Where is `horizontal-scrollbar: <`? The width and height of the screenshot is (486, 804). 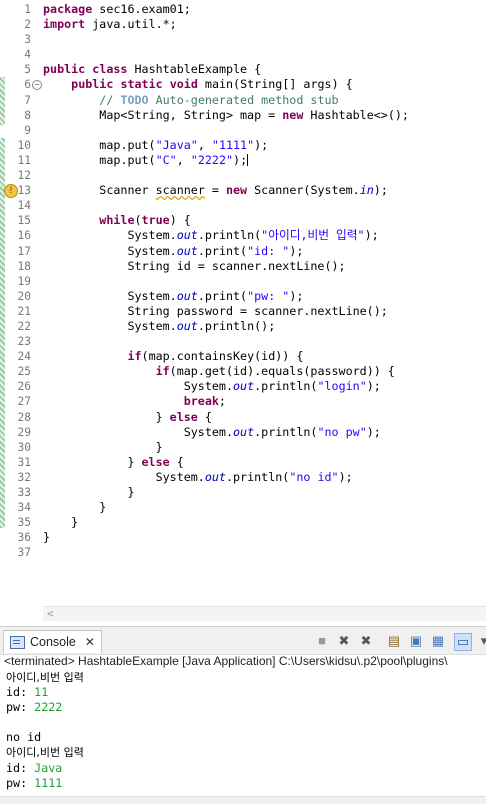
horizontal-scrollbar: < is located at coordinates (264, 613).